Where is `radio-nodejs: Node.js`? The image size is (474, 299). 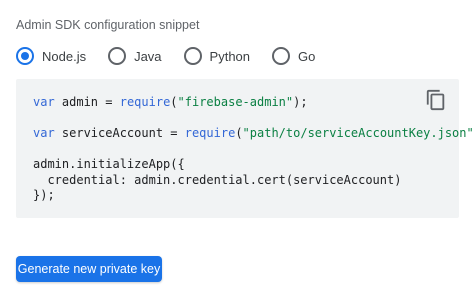 radio-nodejs: Node.js is located at coordinates (51, 56).